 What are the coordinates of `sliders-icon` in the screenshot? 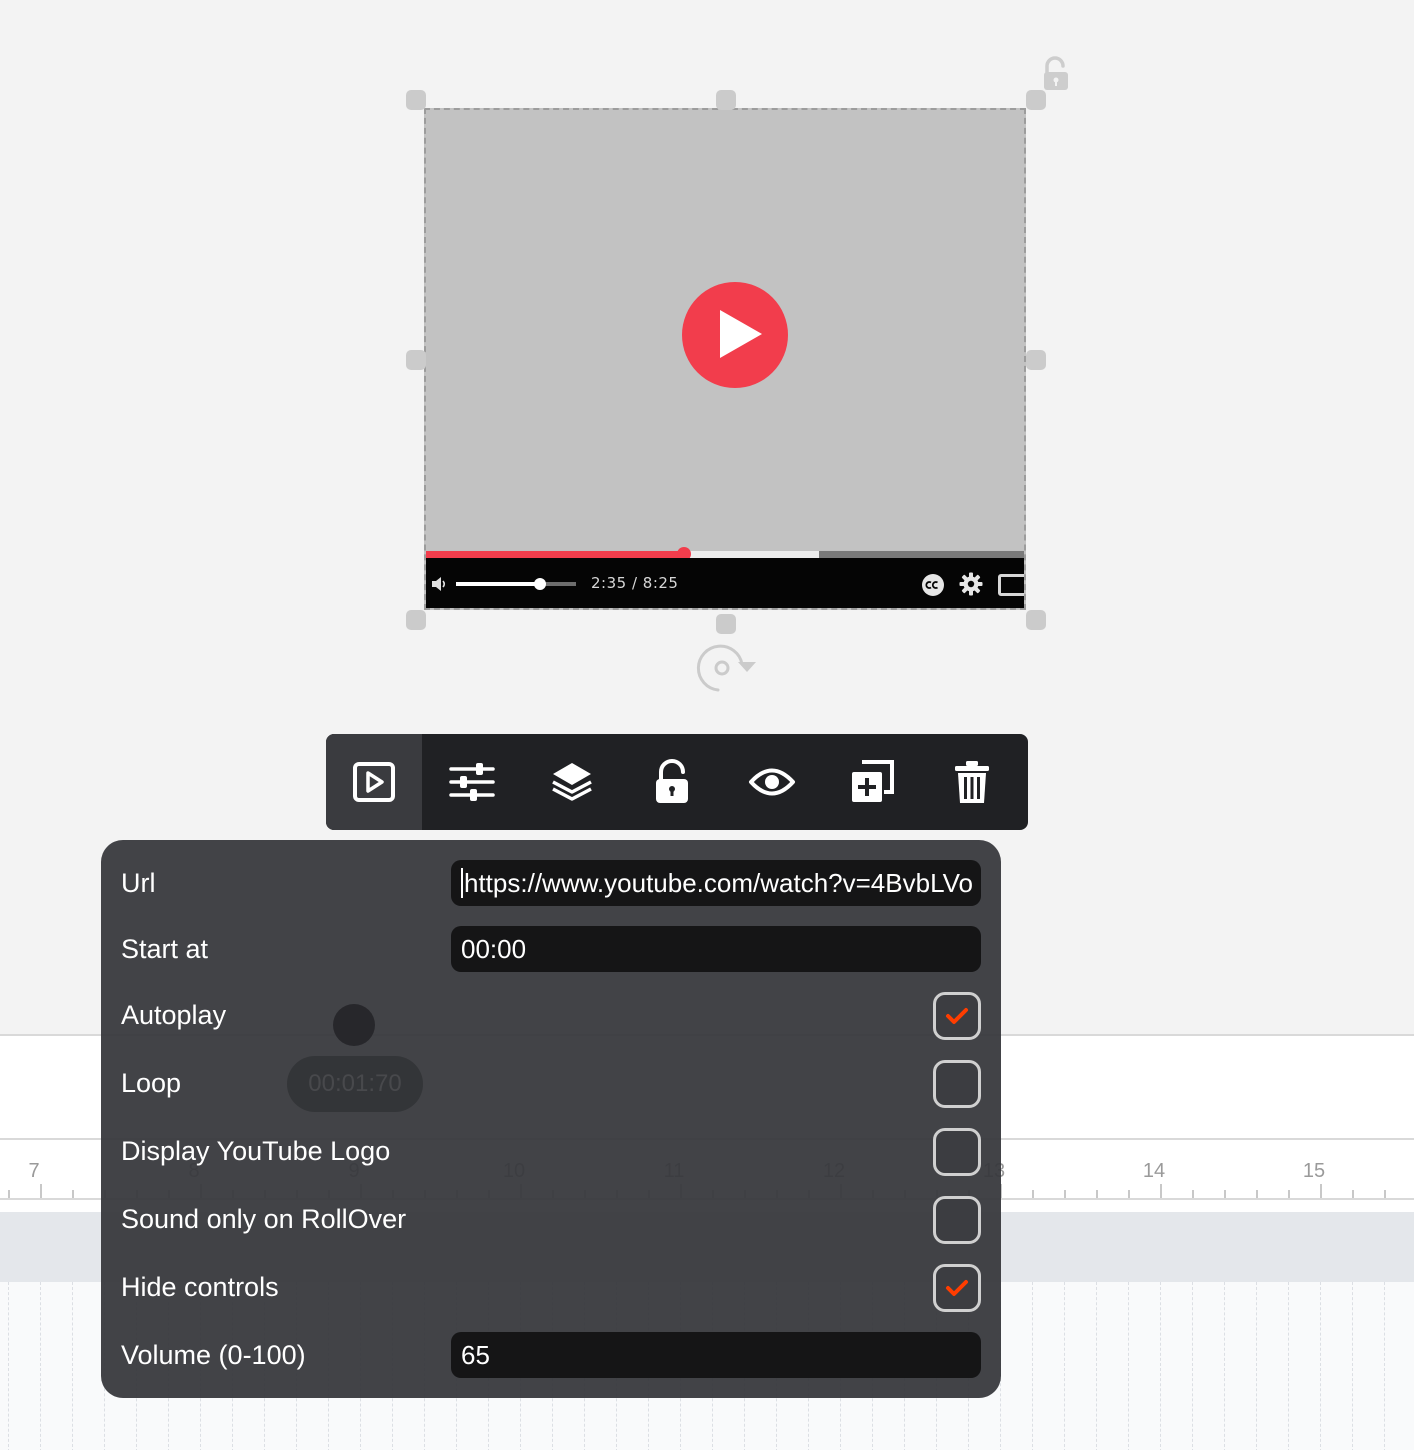 It's located at (472, 782).